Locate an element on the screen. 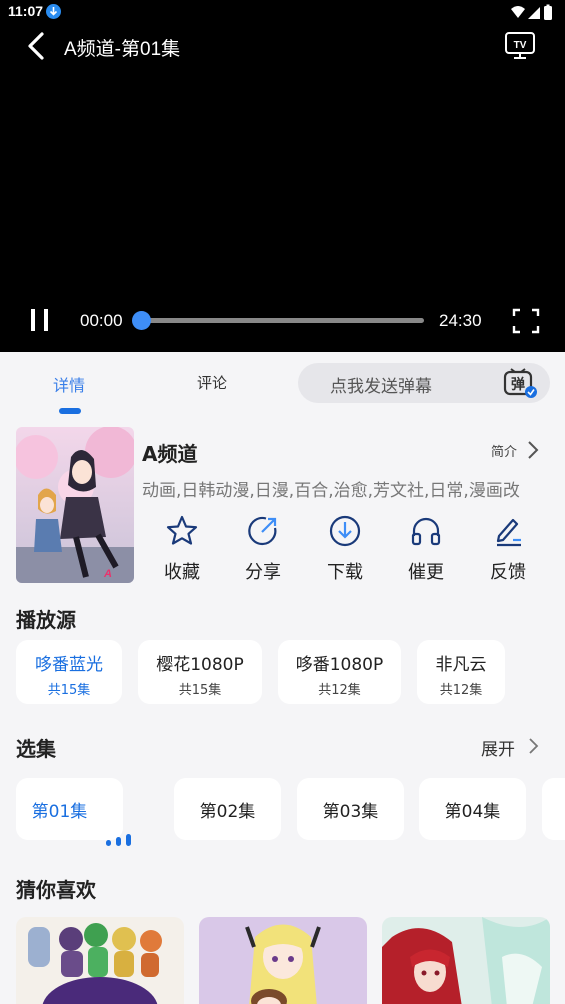 This screenshot has height=1004, width=565. episode-label: 第01集 is located at coordinates (59, 812).